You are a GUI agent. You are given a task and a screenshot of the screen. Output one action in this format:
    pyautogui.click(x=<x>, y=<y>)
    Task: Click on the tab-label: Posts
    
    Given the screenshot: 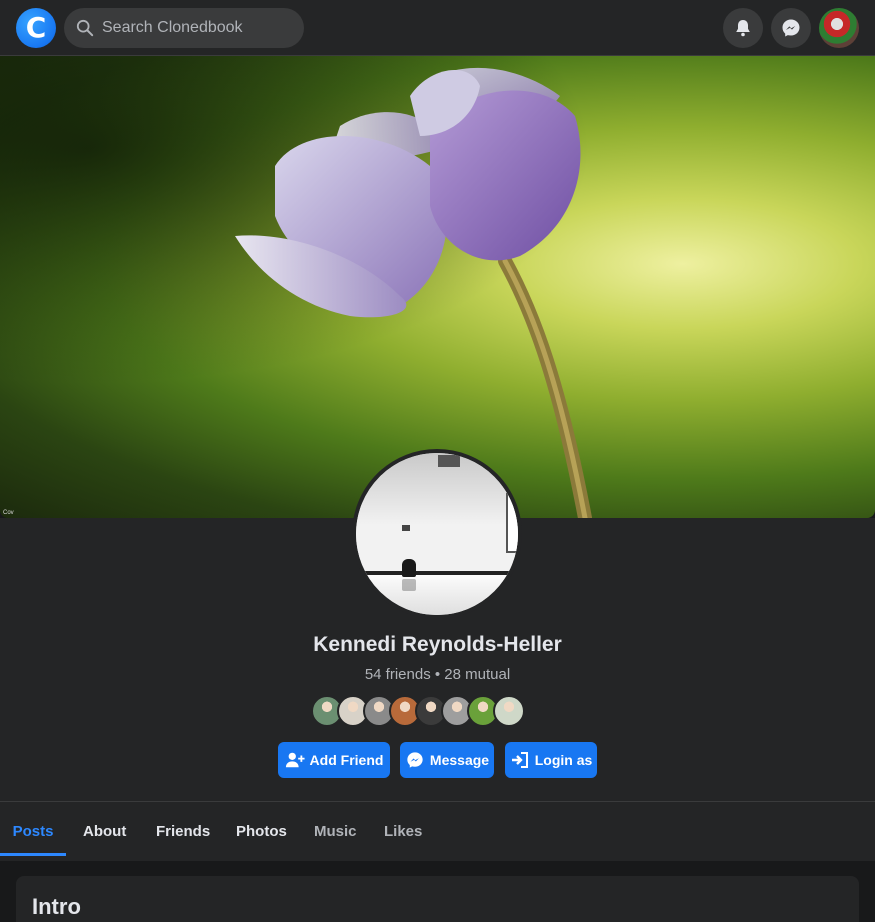 What is the action you would take?
    pyautogui.click(x=33, y=831)
    